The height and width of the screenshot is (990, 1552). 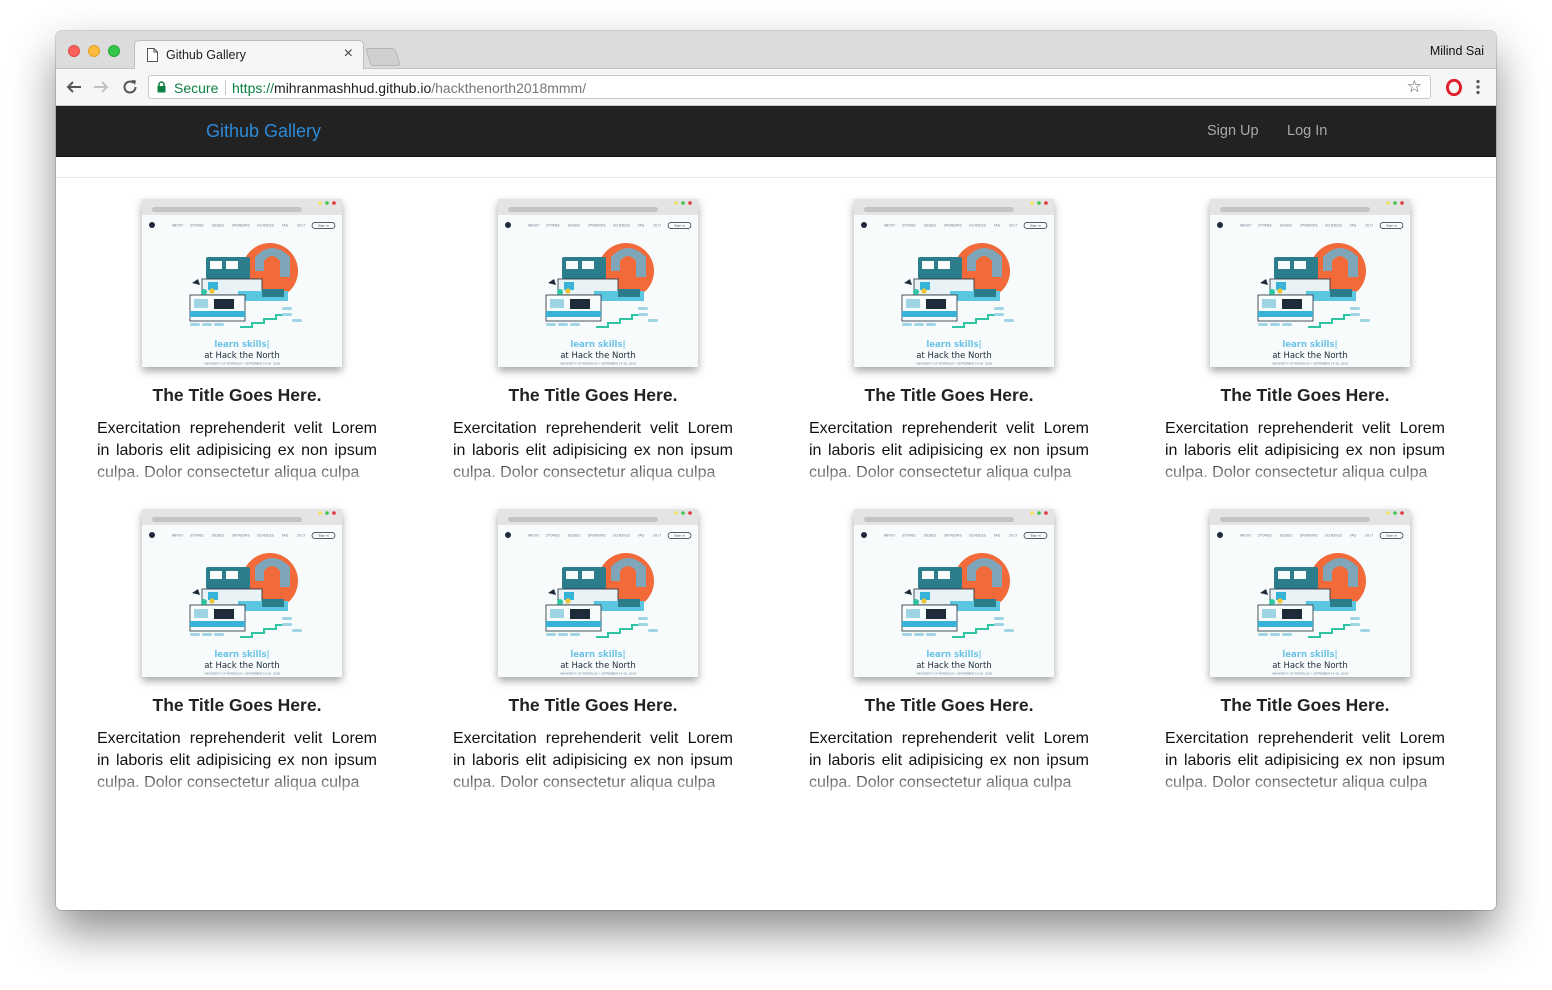 What do you see at coordinates (152, 55) in the screenshot?
I see `page-icon` at bounding box center [152, 55].